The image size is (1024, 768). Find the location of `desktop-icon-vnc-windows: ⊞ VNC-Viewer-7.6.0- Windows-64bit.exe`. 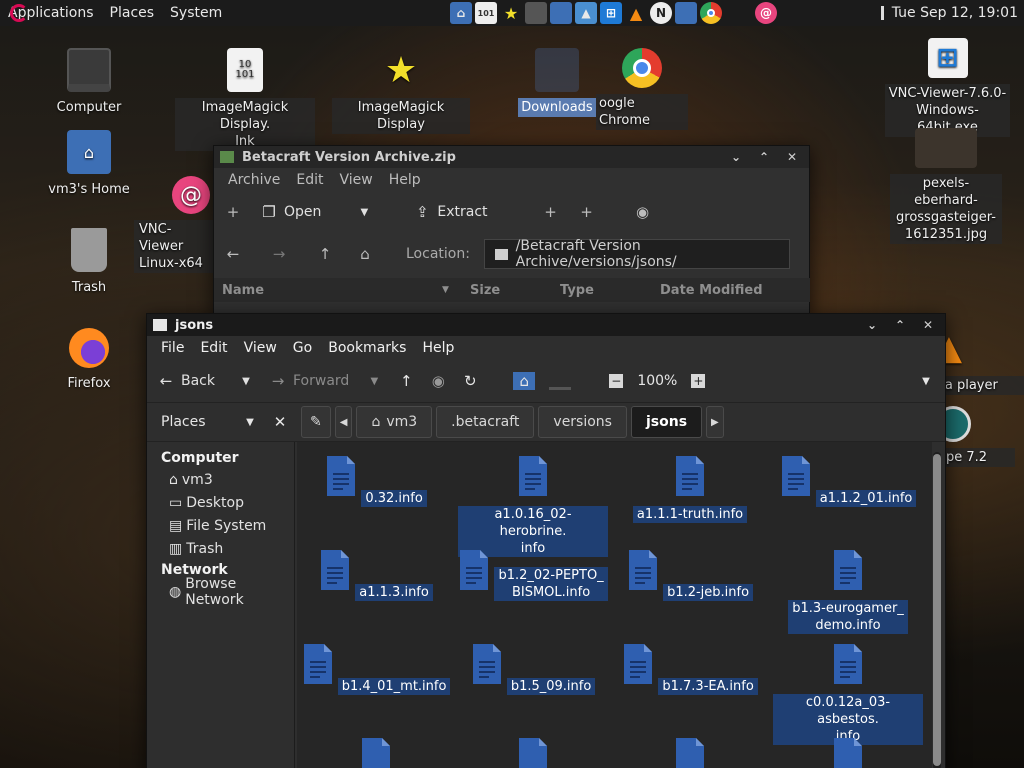

desktop-icon-vnc-windows: ⊞ VNC-Viewer-7.6.0- Windows-64bit.exe is located at coordinates (947, 87).